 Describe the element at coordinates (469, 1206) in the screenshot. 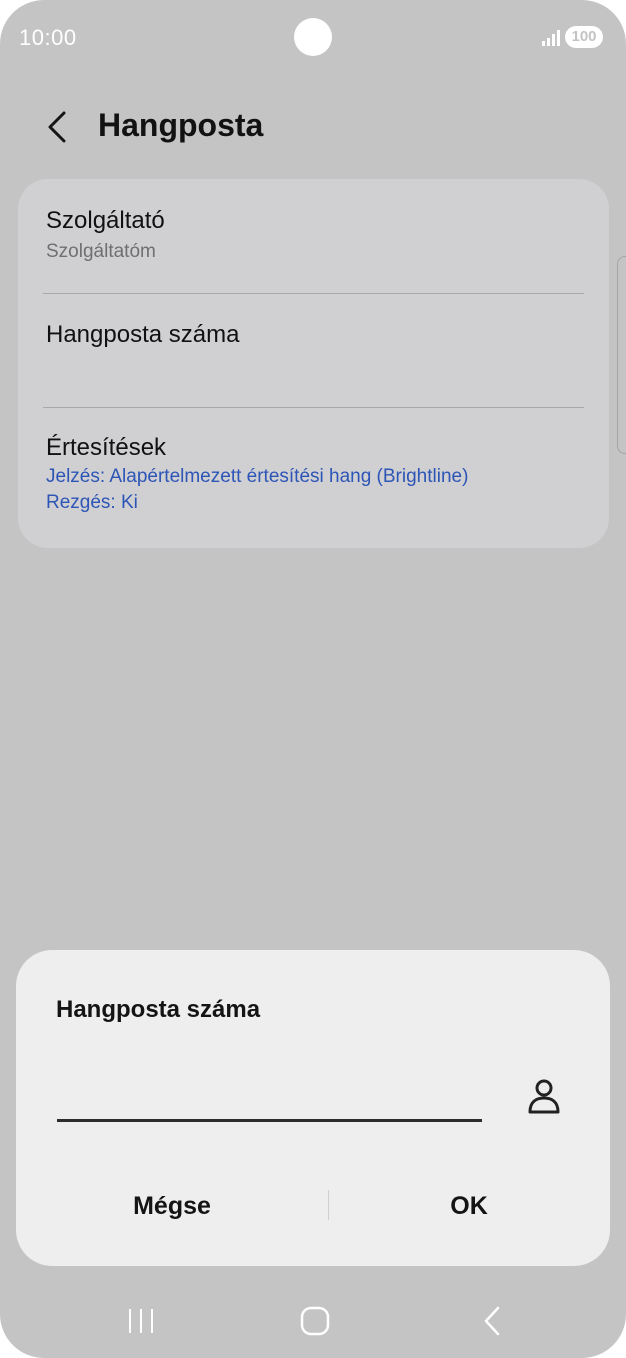

I see `ok-button: OK` at that location.